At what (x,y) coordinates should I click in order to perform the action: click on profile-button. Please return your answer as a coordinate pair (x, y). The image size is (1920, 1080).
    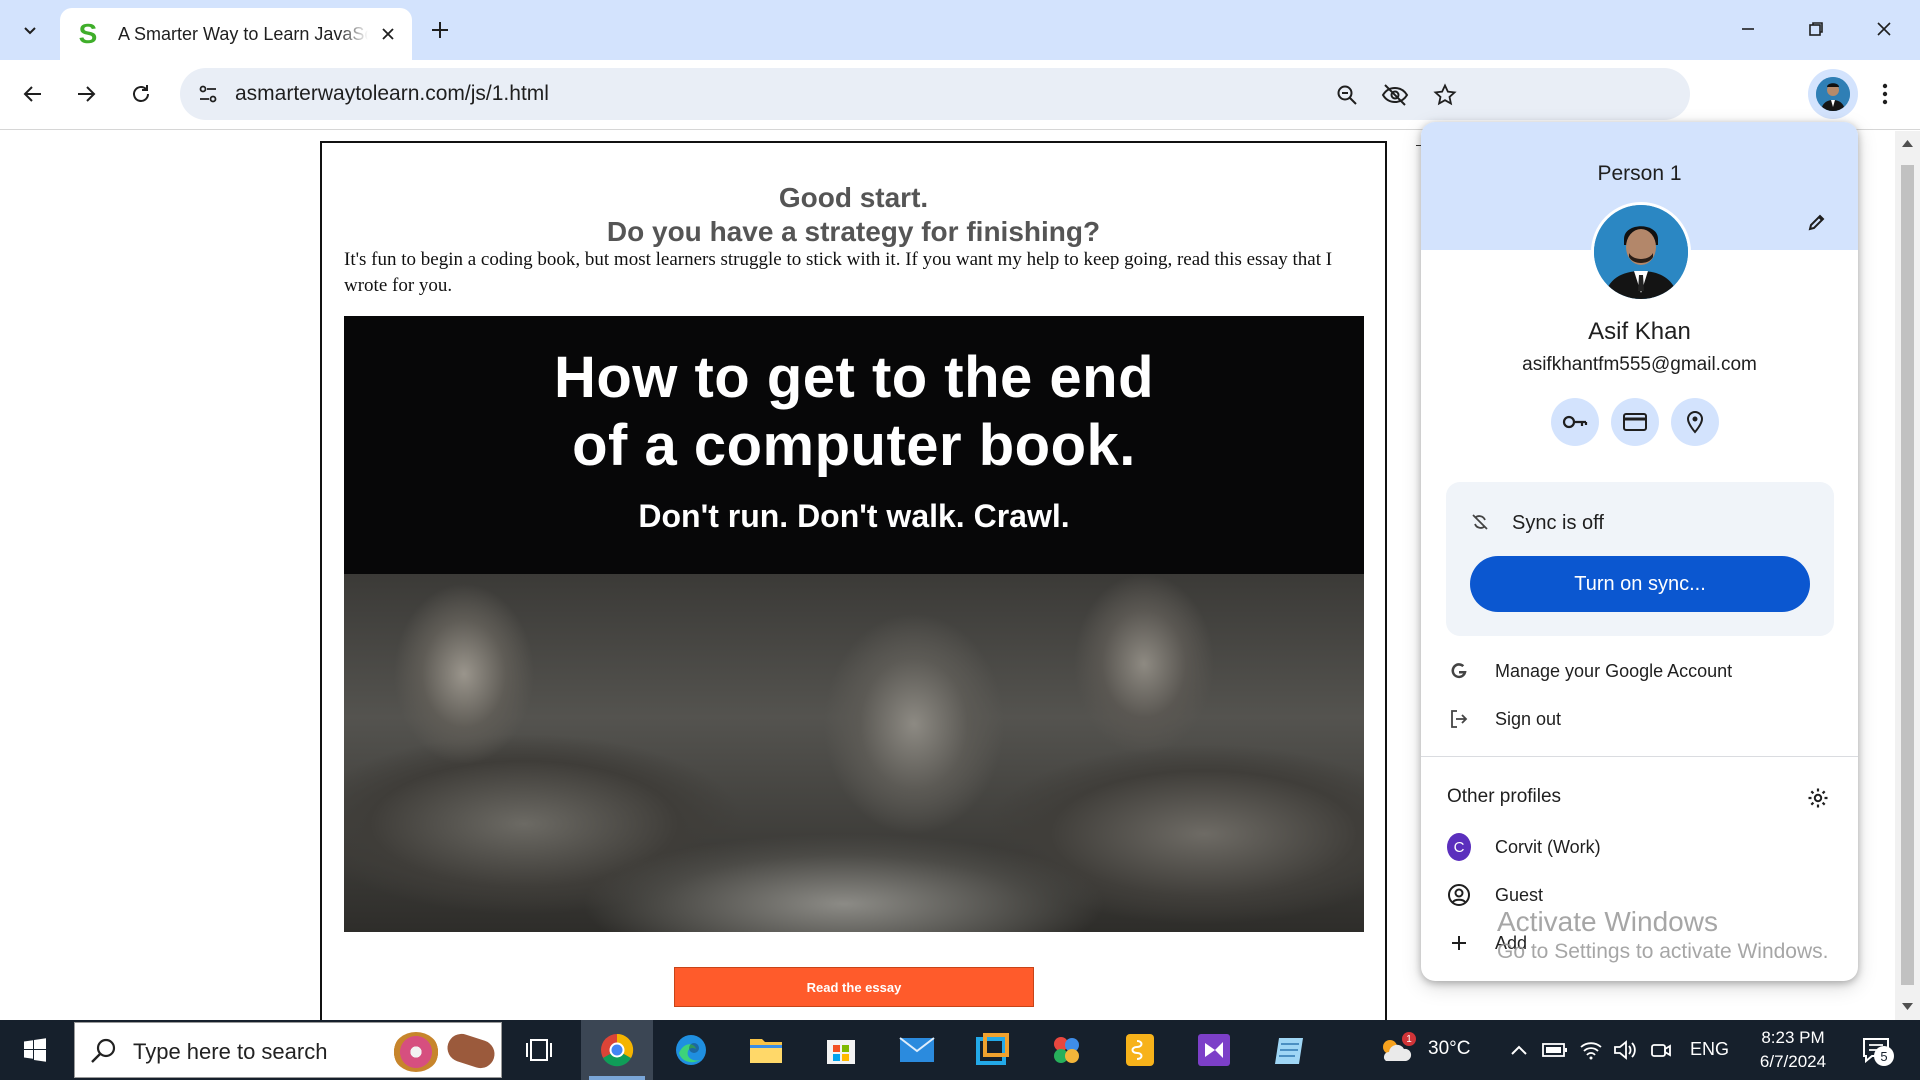
    Looking at the image, I should click on (1833, 94).